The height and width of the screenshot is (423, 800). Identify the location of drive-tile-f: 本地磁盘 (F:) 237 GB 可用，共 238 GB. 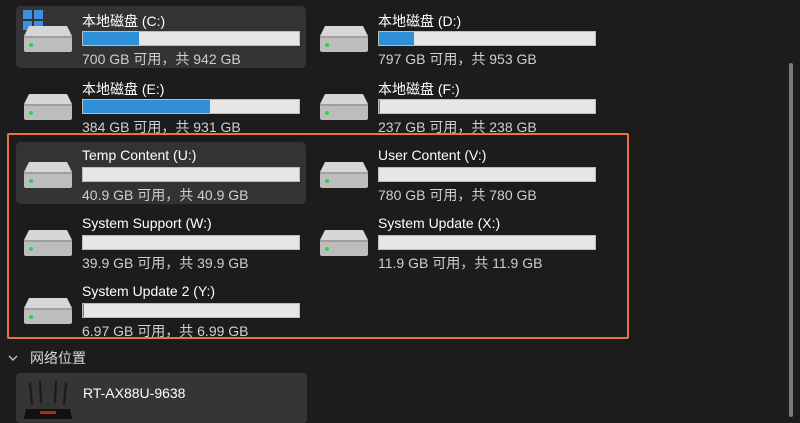
(457, 105).